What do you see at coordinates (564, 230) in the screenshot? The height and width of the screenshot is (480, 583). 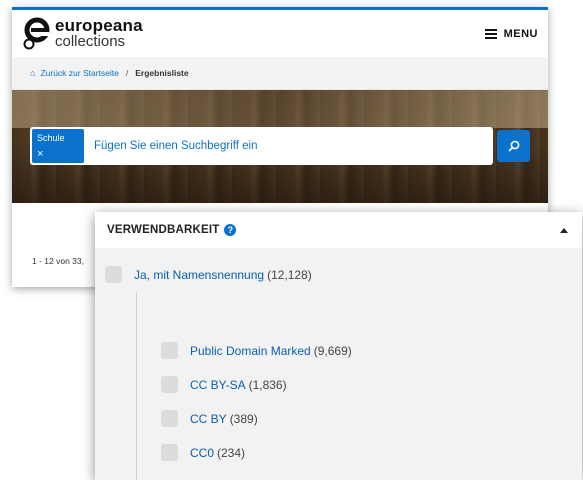 I see `caret-up-icon` at bounding box center [564, 230].